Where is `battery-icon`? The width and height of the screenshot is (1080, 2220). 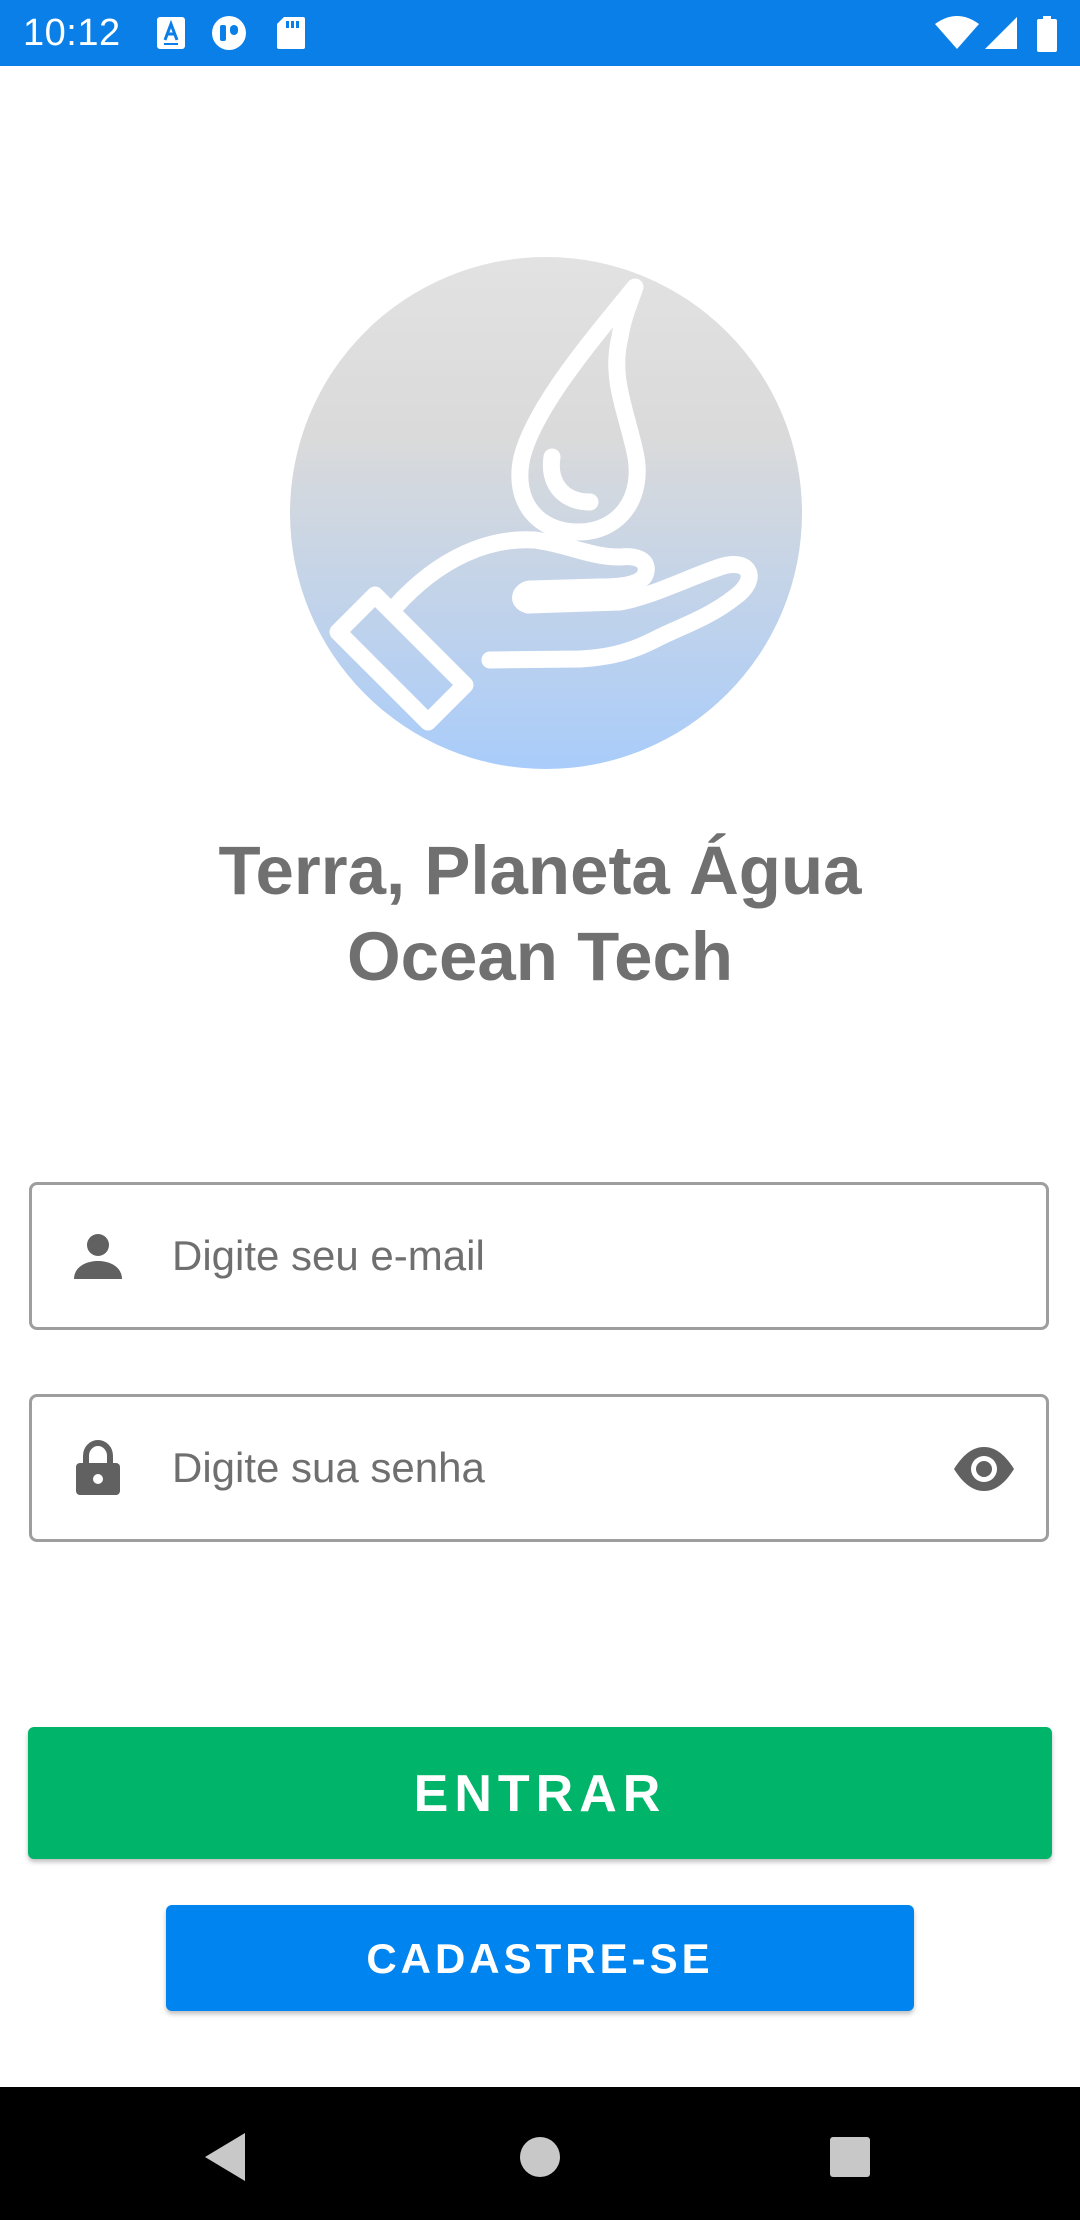 battery-icon is located at coordinates (1047, 34).